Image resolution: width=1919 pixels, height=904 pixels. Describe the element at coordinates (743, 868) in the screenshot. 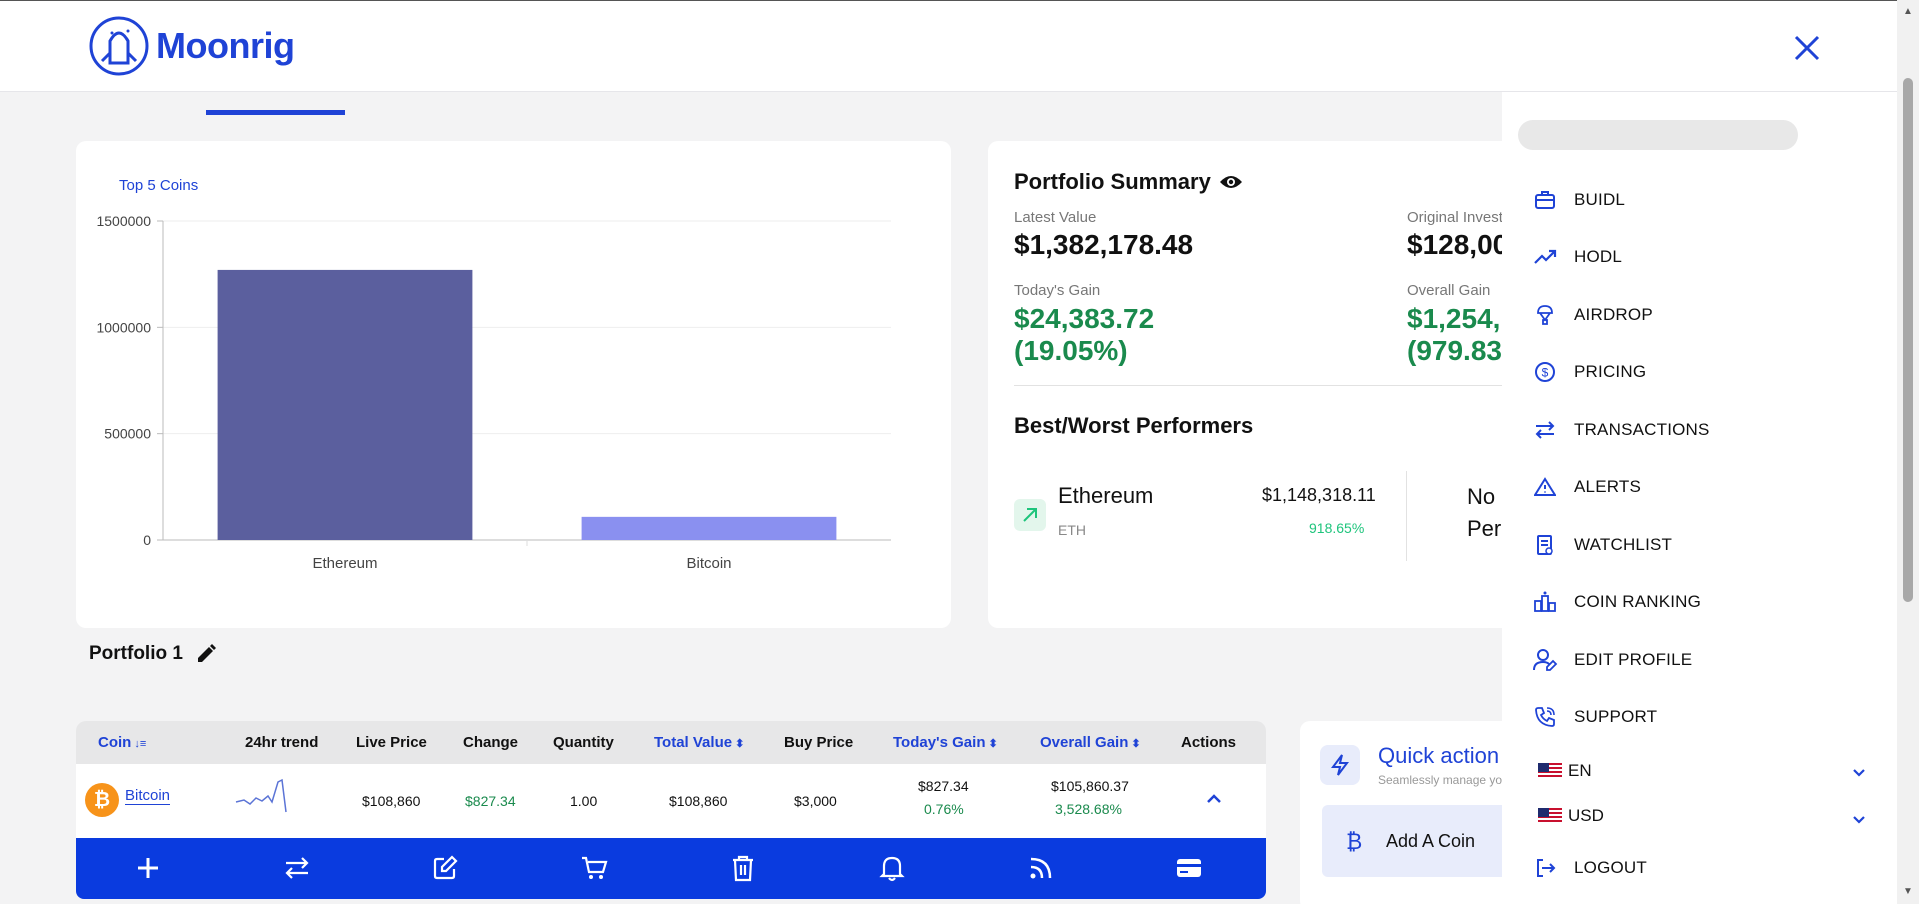

I see `trash-icon` at that location.